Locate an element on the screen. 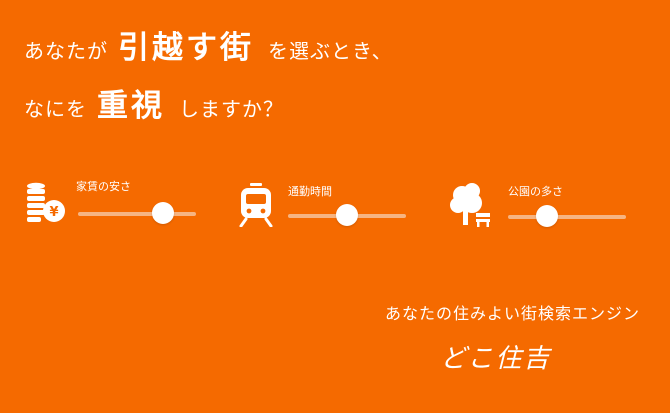 This screenshot has height=413, width=670. headline-2-post: しますか？ is located at coordinates (231, 109).